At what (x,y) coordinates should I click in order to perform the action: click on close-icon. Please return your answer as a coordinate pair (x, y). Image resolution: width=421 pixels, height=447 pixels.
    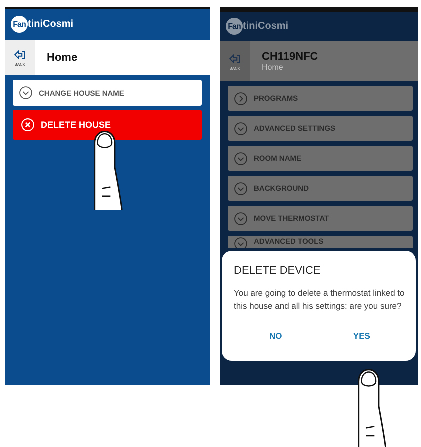
    Looking at the image, I should click on (28, 125).